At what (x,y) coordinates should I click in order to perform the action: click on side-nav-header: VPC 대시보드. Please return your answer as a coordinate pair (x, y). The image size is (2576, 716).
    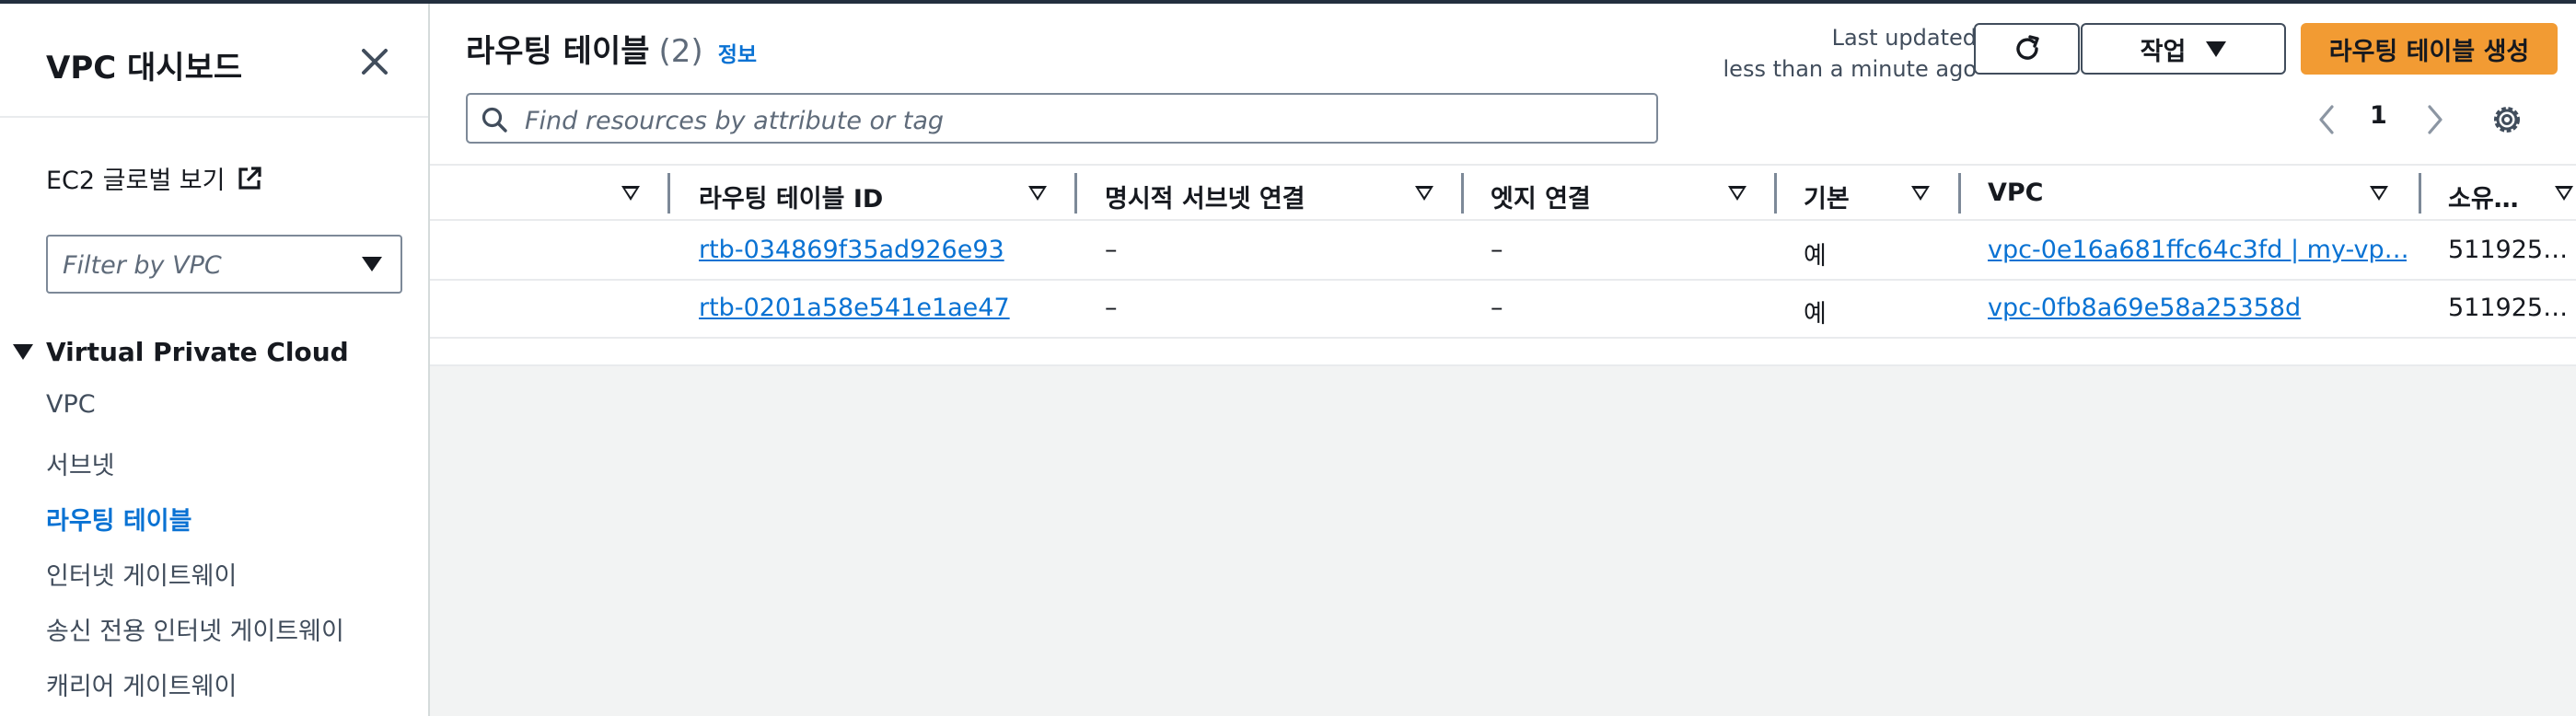
    Looking at the image, I should click on (214, 61).